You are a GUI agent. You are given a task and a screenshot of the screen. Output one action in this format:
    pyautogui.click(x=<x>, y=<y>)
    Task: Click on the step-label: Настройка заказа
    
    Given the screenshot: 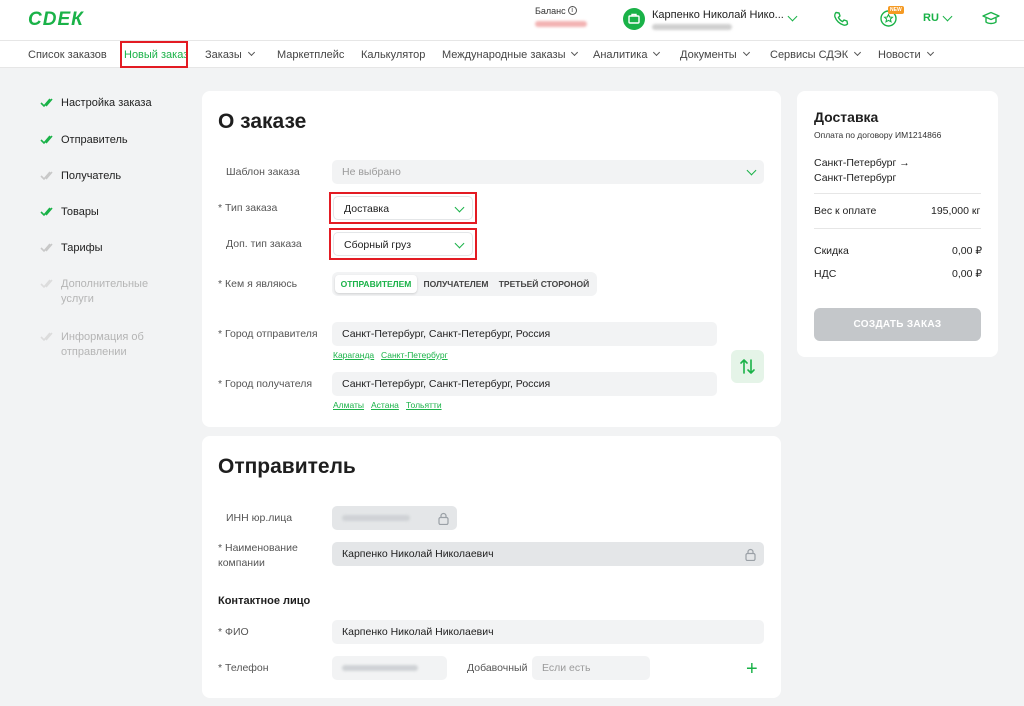 What is the action you would take?
    pyautogui.click(x=106, y=103)
    